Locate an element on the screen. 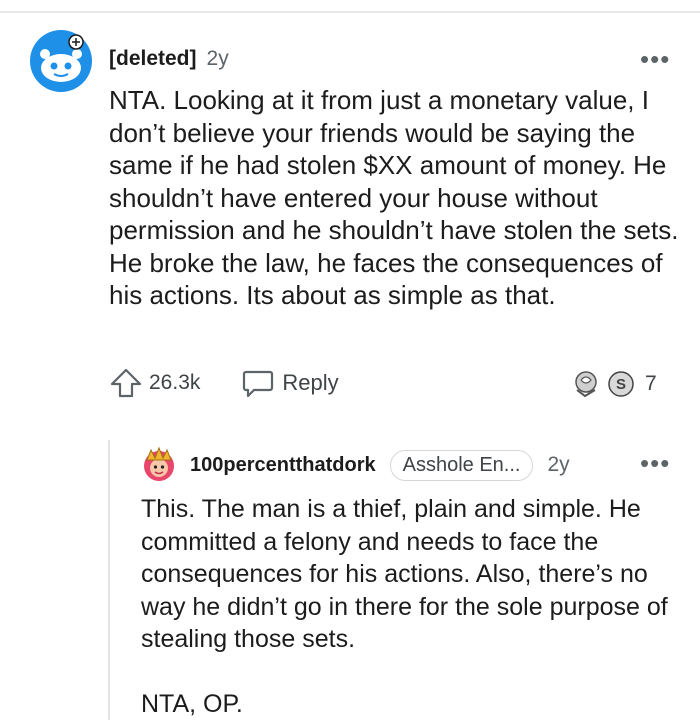  comment-score: 26.3k is located at coordinates (175, 382).